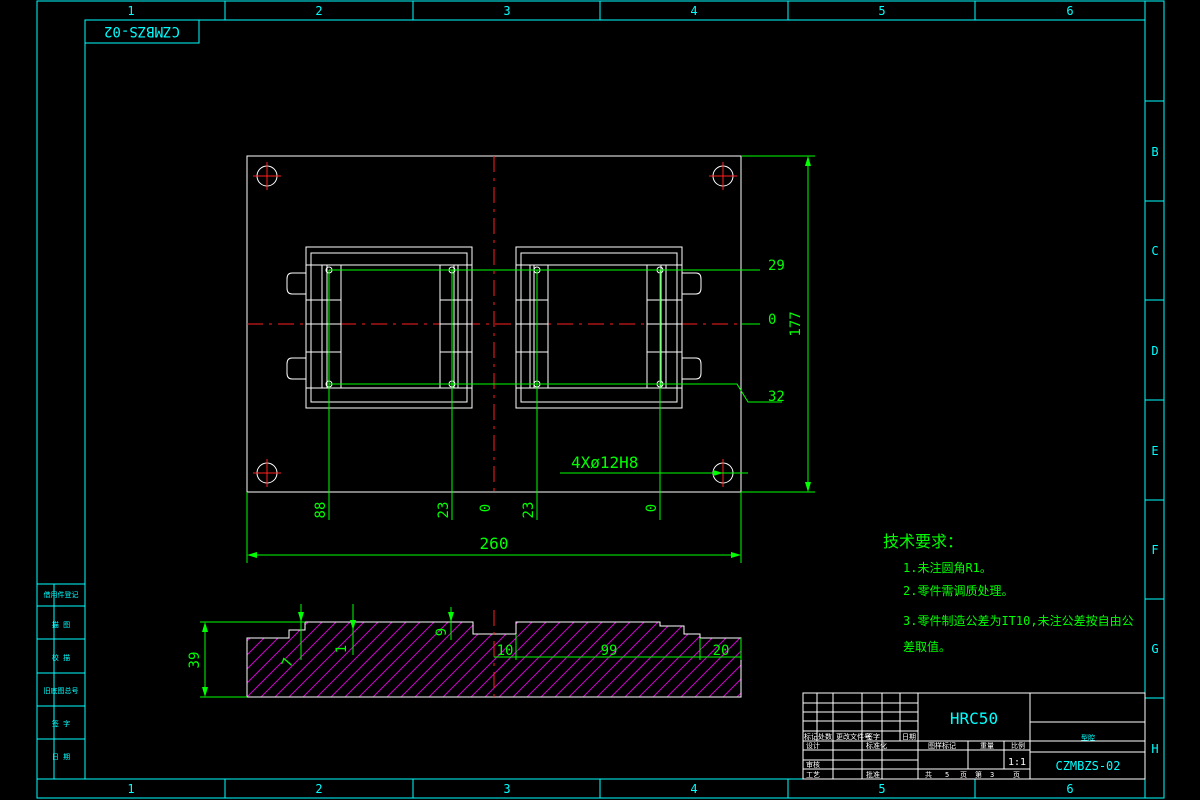 The height and width of the screenshot is (800, 1200). What do you see at coordinates (652, 508) in the screenshot?
I see `dim-0-b: 0` at bounding box center [652, 508].